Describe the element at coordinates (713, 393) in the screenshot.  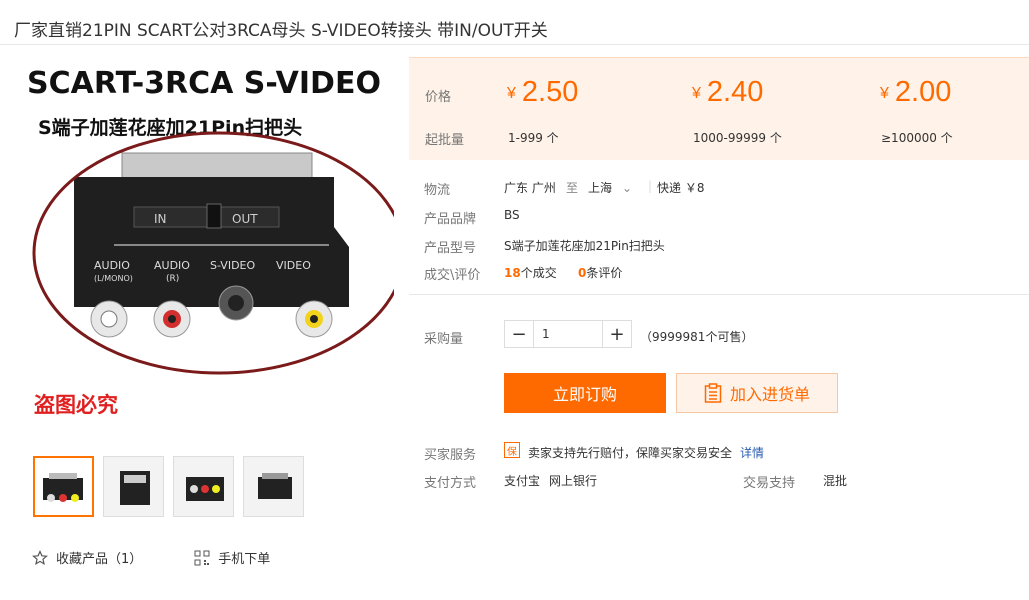
I see `clipboard-icon` at that location.